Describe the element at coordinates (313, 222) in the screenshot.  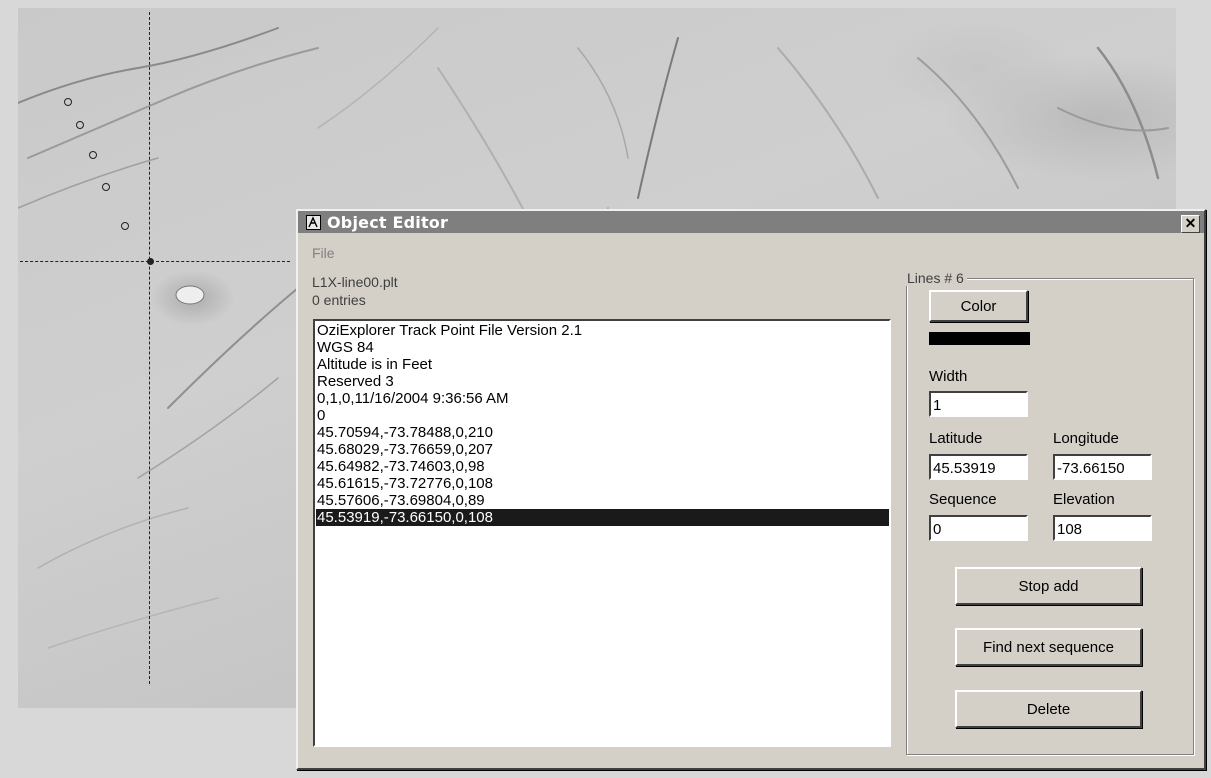
I see `app-icon` at that location.